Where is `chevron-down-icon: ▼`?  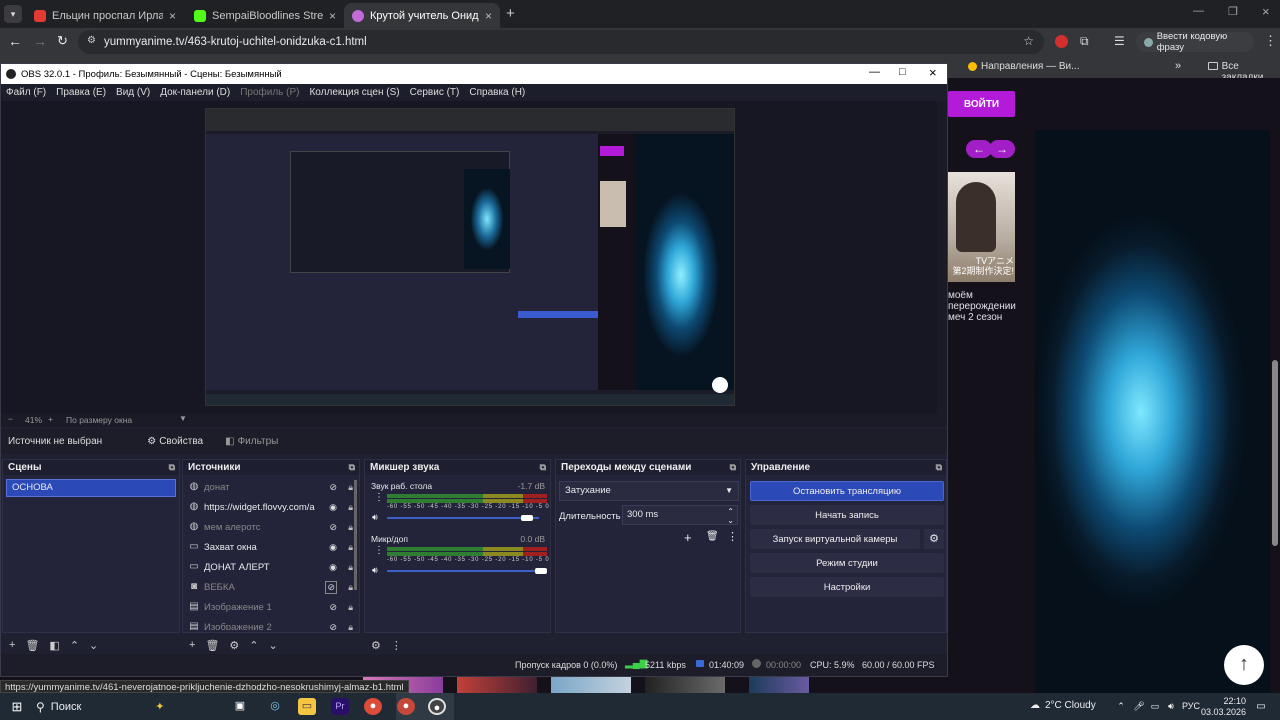 chevron-down-icon: ▼ is located at coordinates (183, 418).